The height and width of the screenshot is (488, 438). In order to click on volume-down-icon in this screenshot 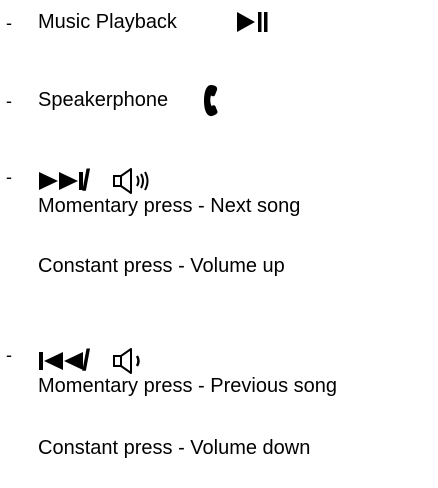, I will do `click(130, 361)`.